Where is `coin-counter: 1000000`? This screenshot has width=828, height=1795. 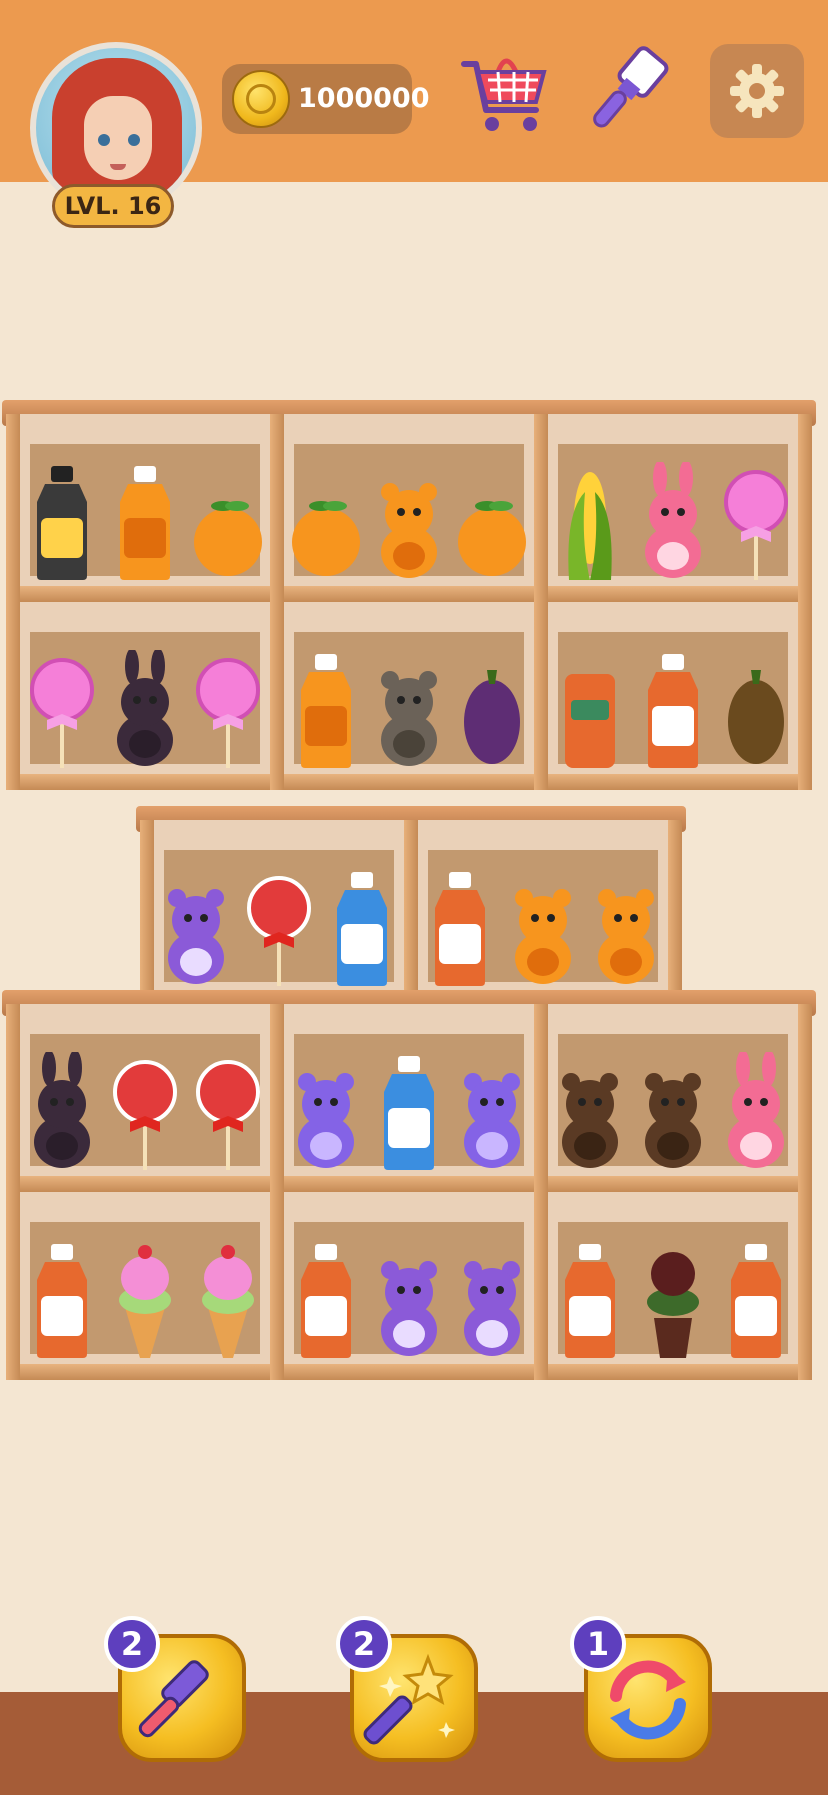
coin-counter: 1000000 is located at coordinates (326, 99).